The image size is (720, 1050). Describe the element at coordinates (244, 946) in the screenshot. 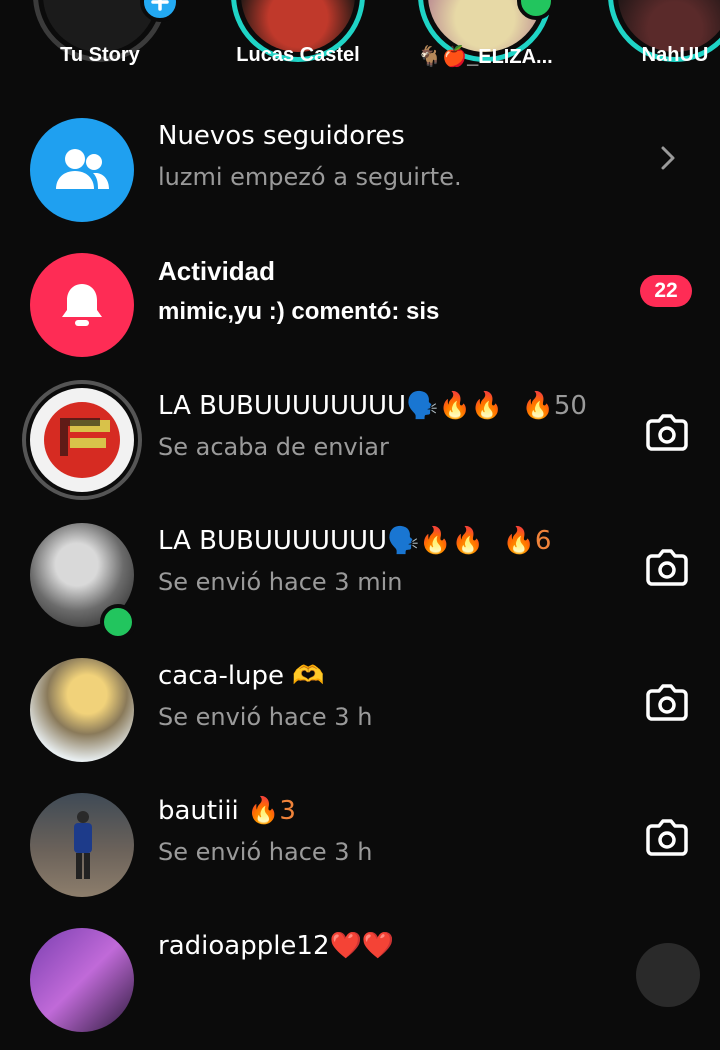

I see `chat-name-text: radioapple12` at that location.